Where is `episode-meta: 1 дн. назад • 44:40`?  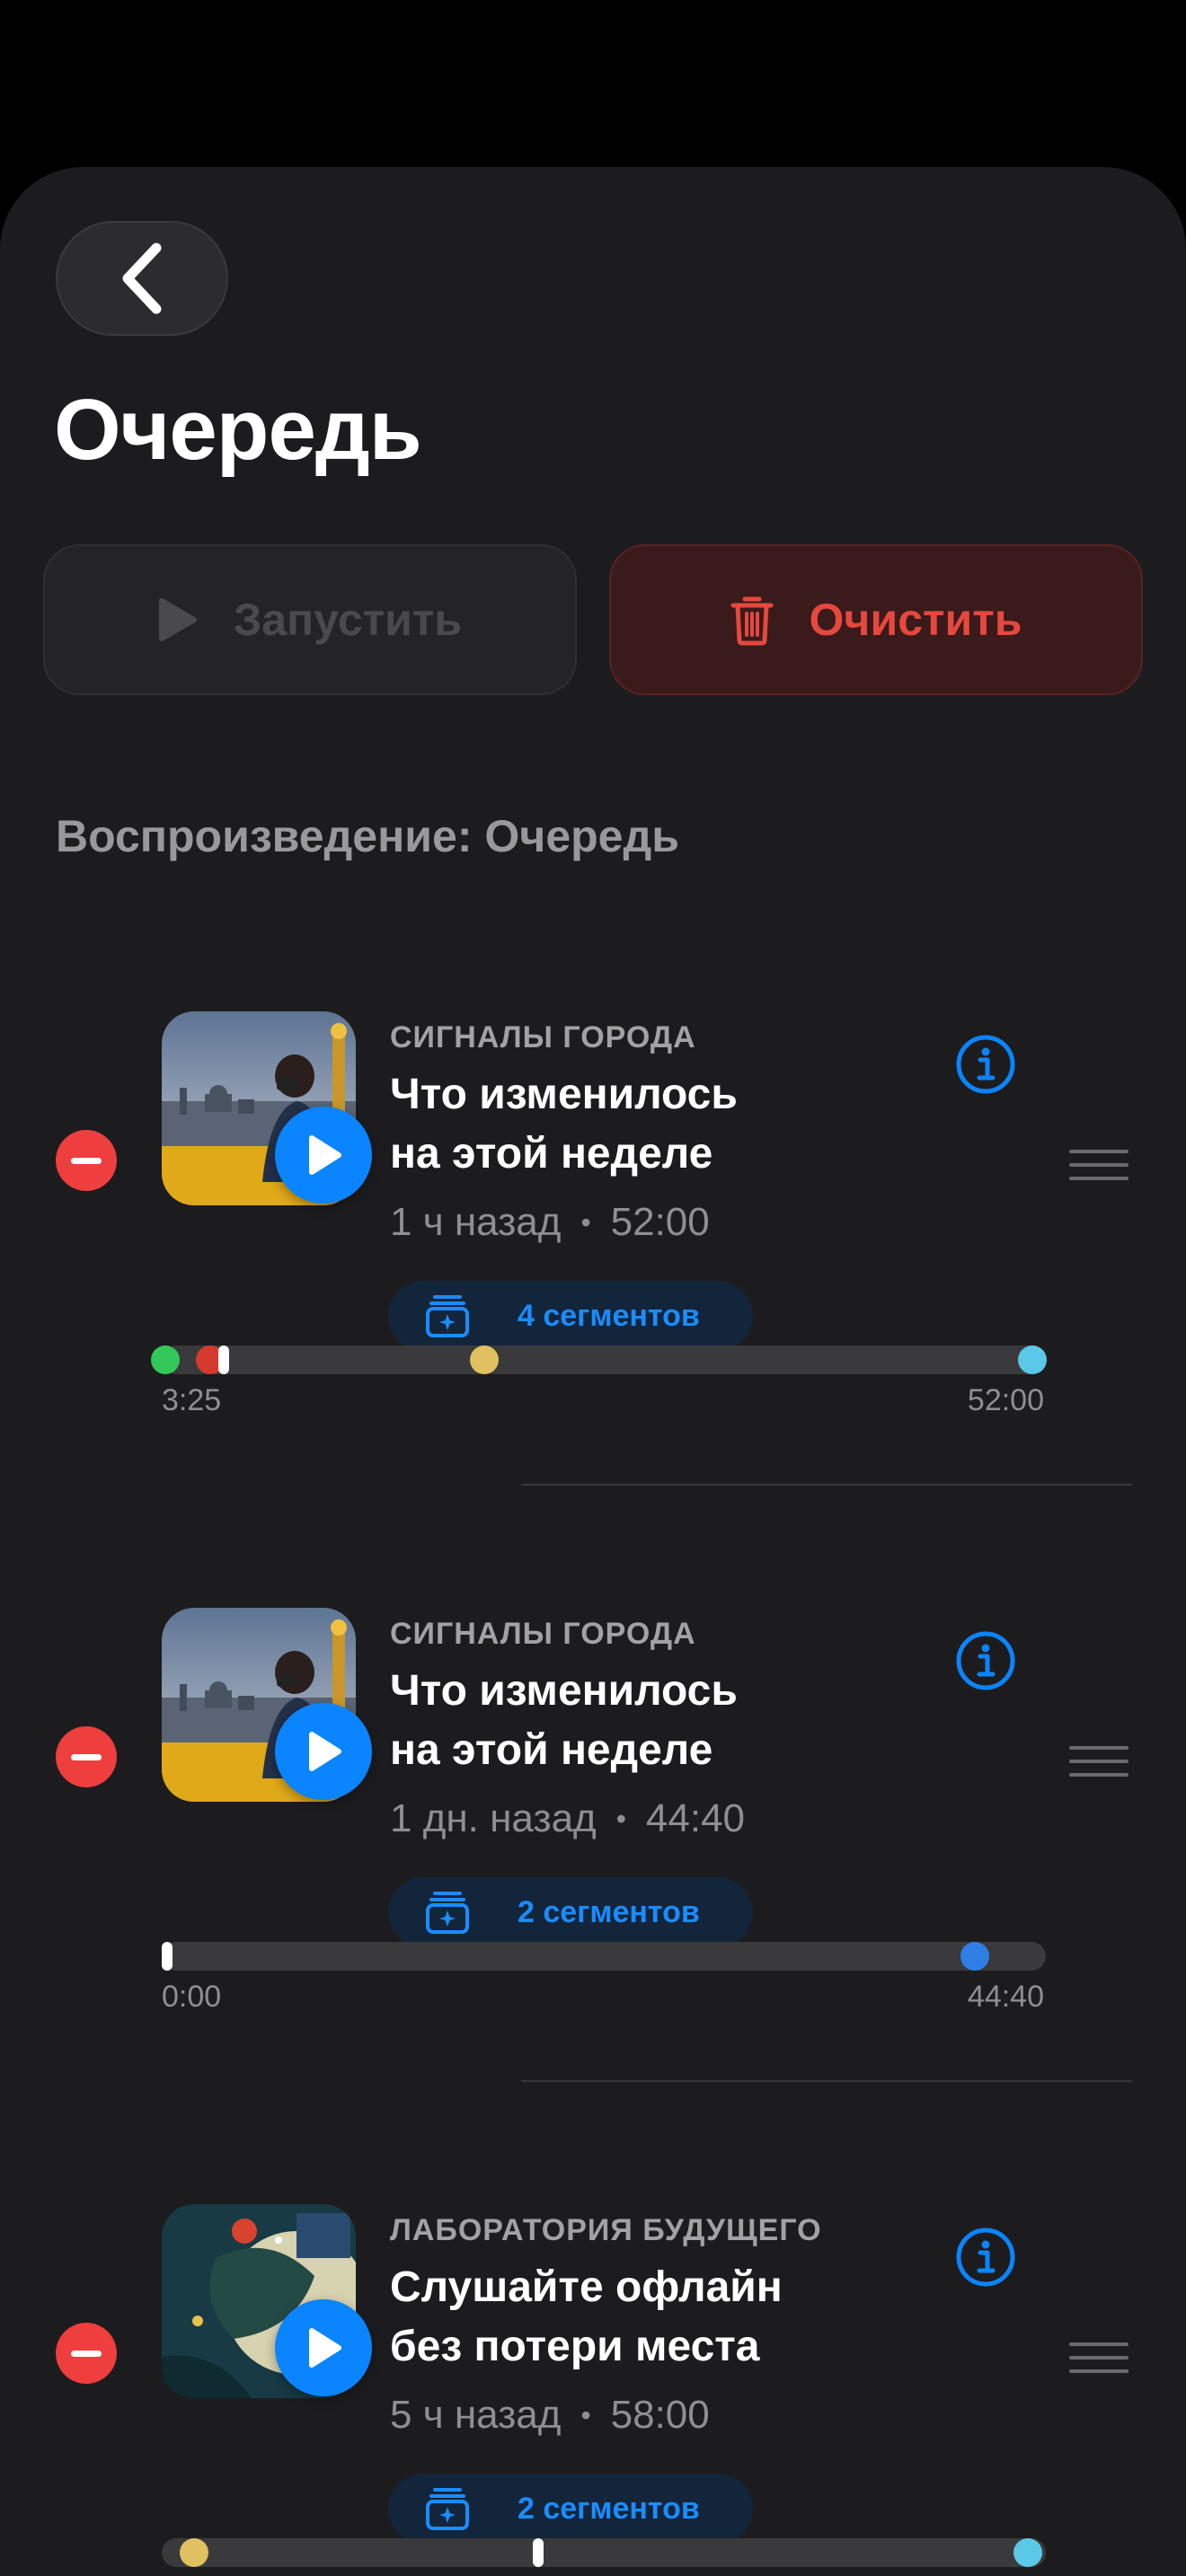
episode-meta: 1 дн. назад • 44:40 is located at coordinates (567, 1818).